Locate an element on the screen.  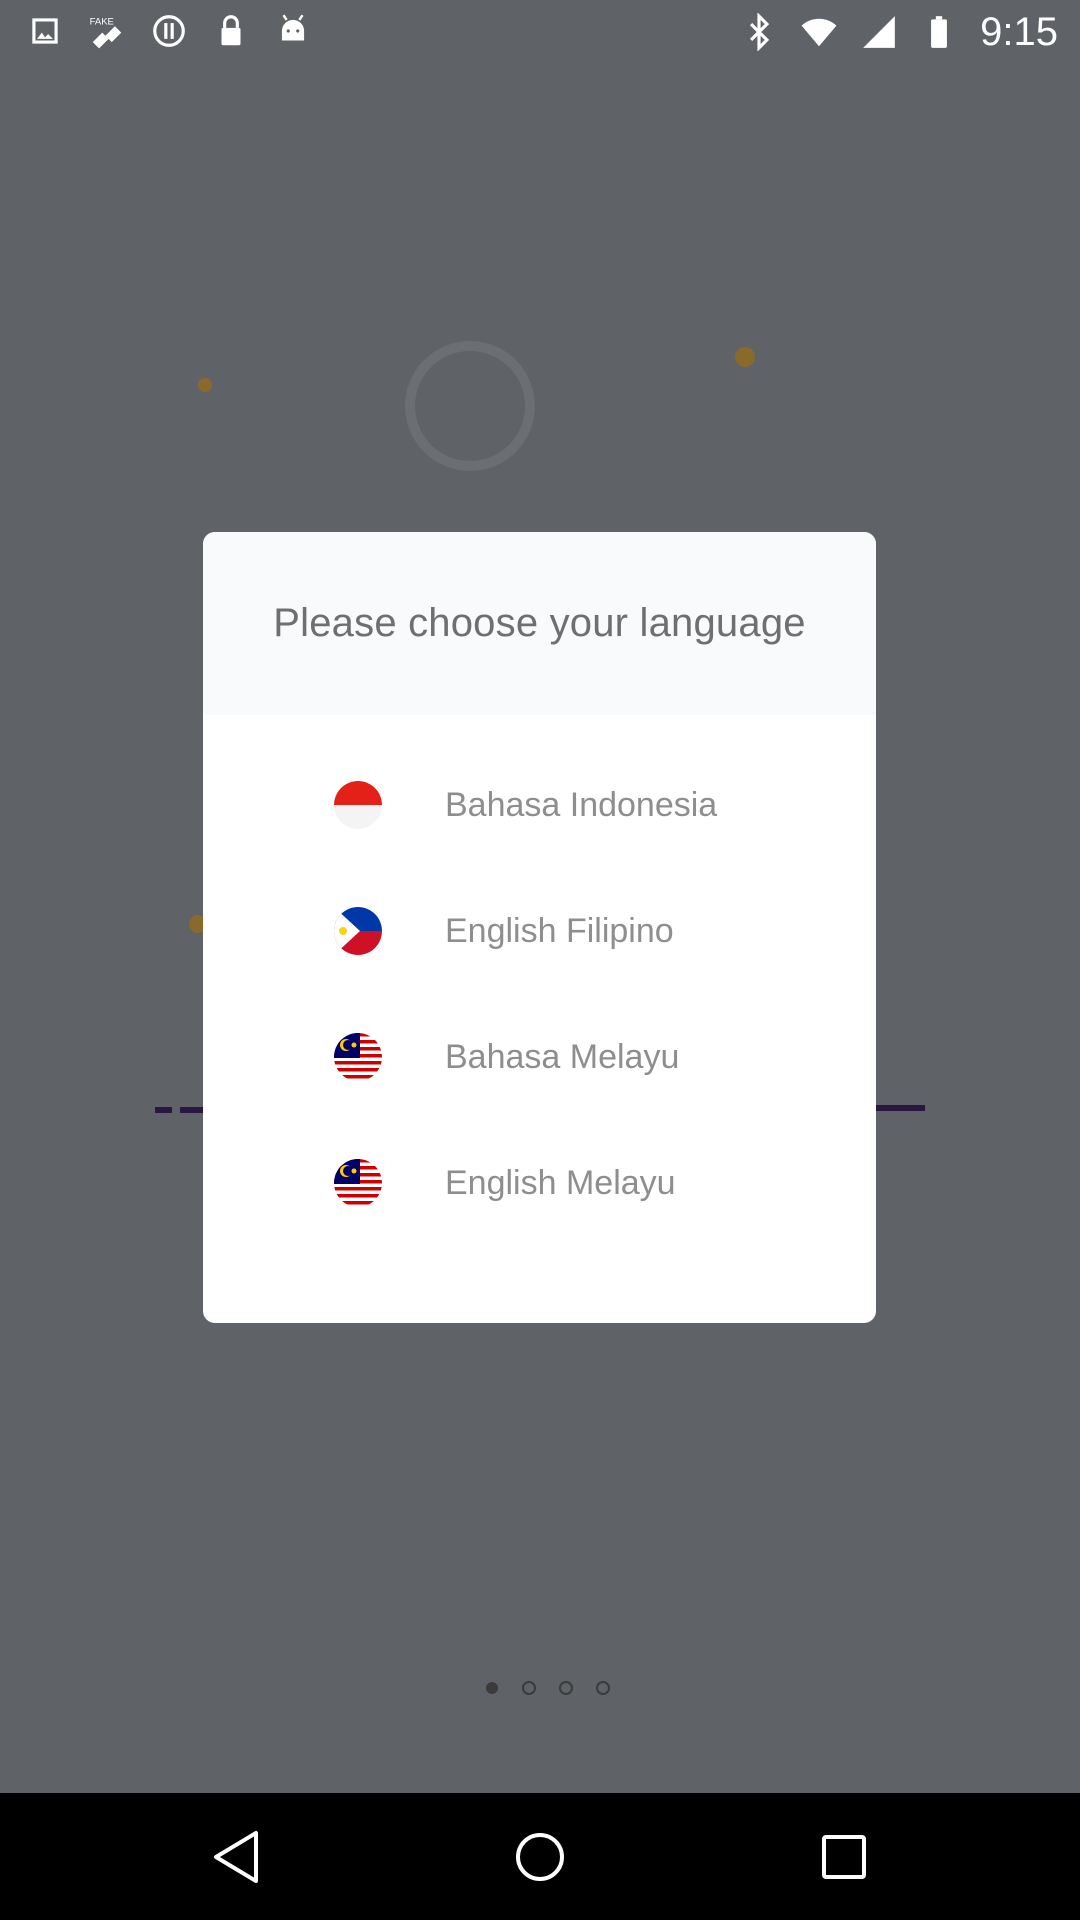
indonesia-flag-icon is located at coordinates (358, 805).